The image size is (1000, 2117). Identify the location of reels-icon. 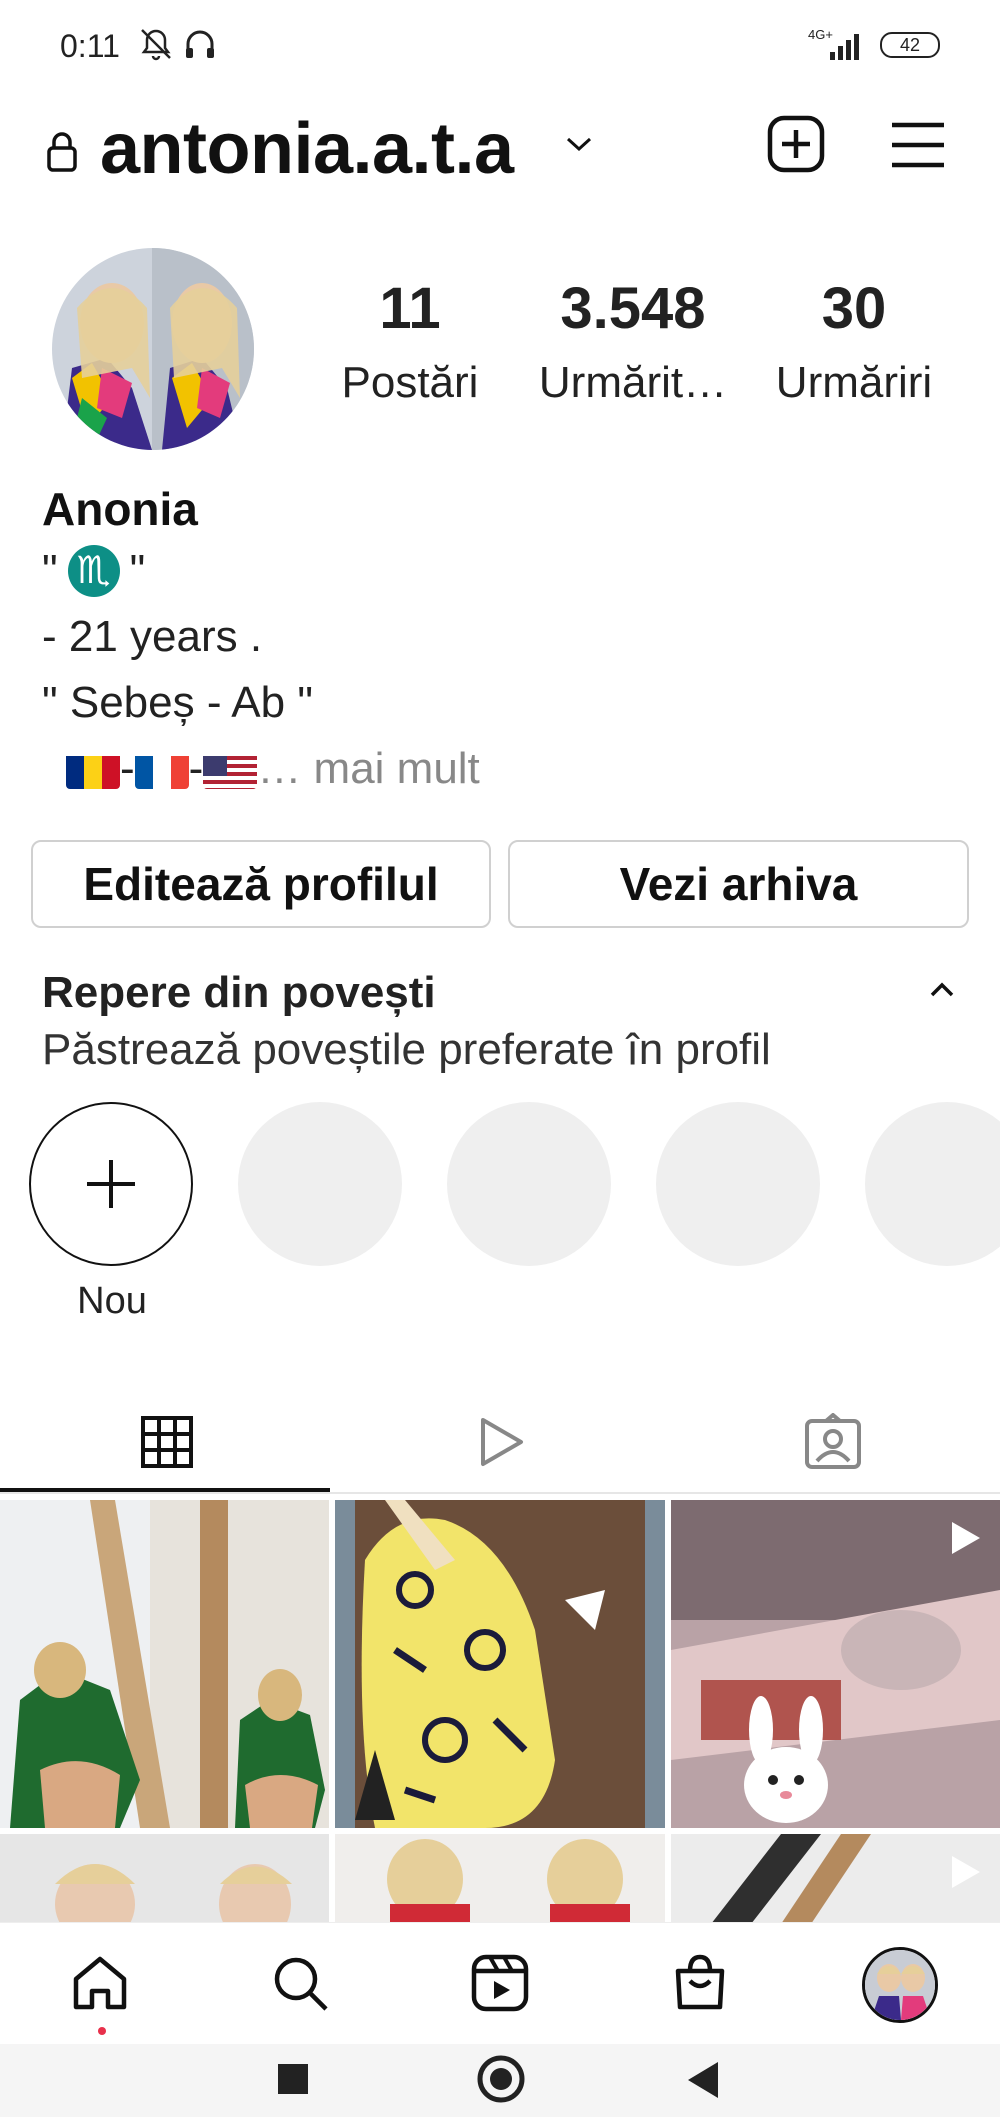
(500, 1983).